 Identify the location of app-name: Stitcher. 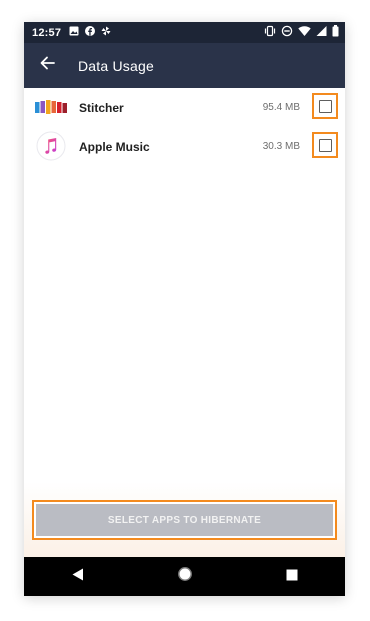
(101, 107).